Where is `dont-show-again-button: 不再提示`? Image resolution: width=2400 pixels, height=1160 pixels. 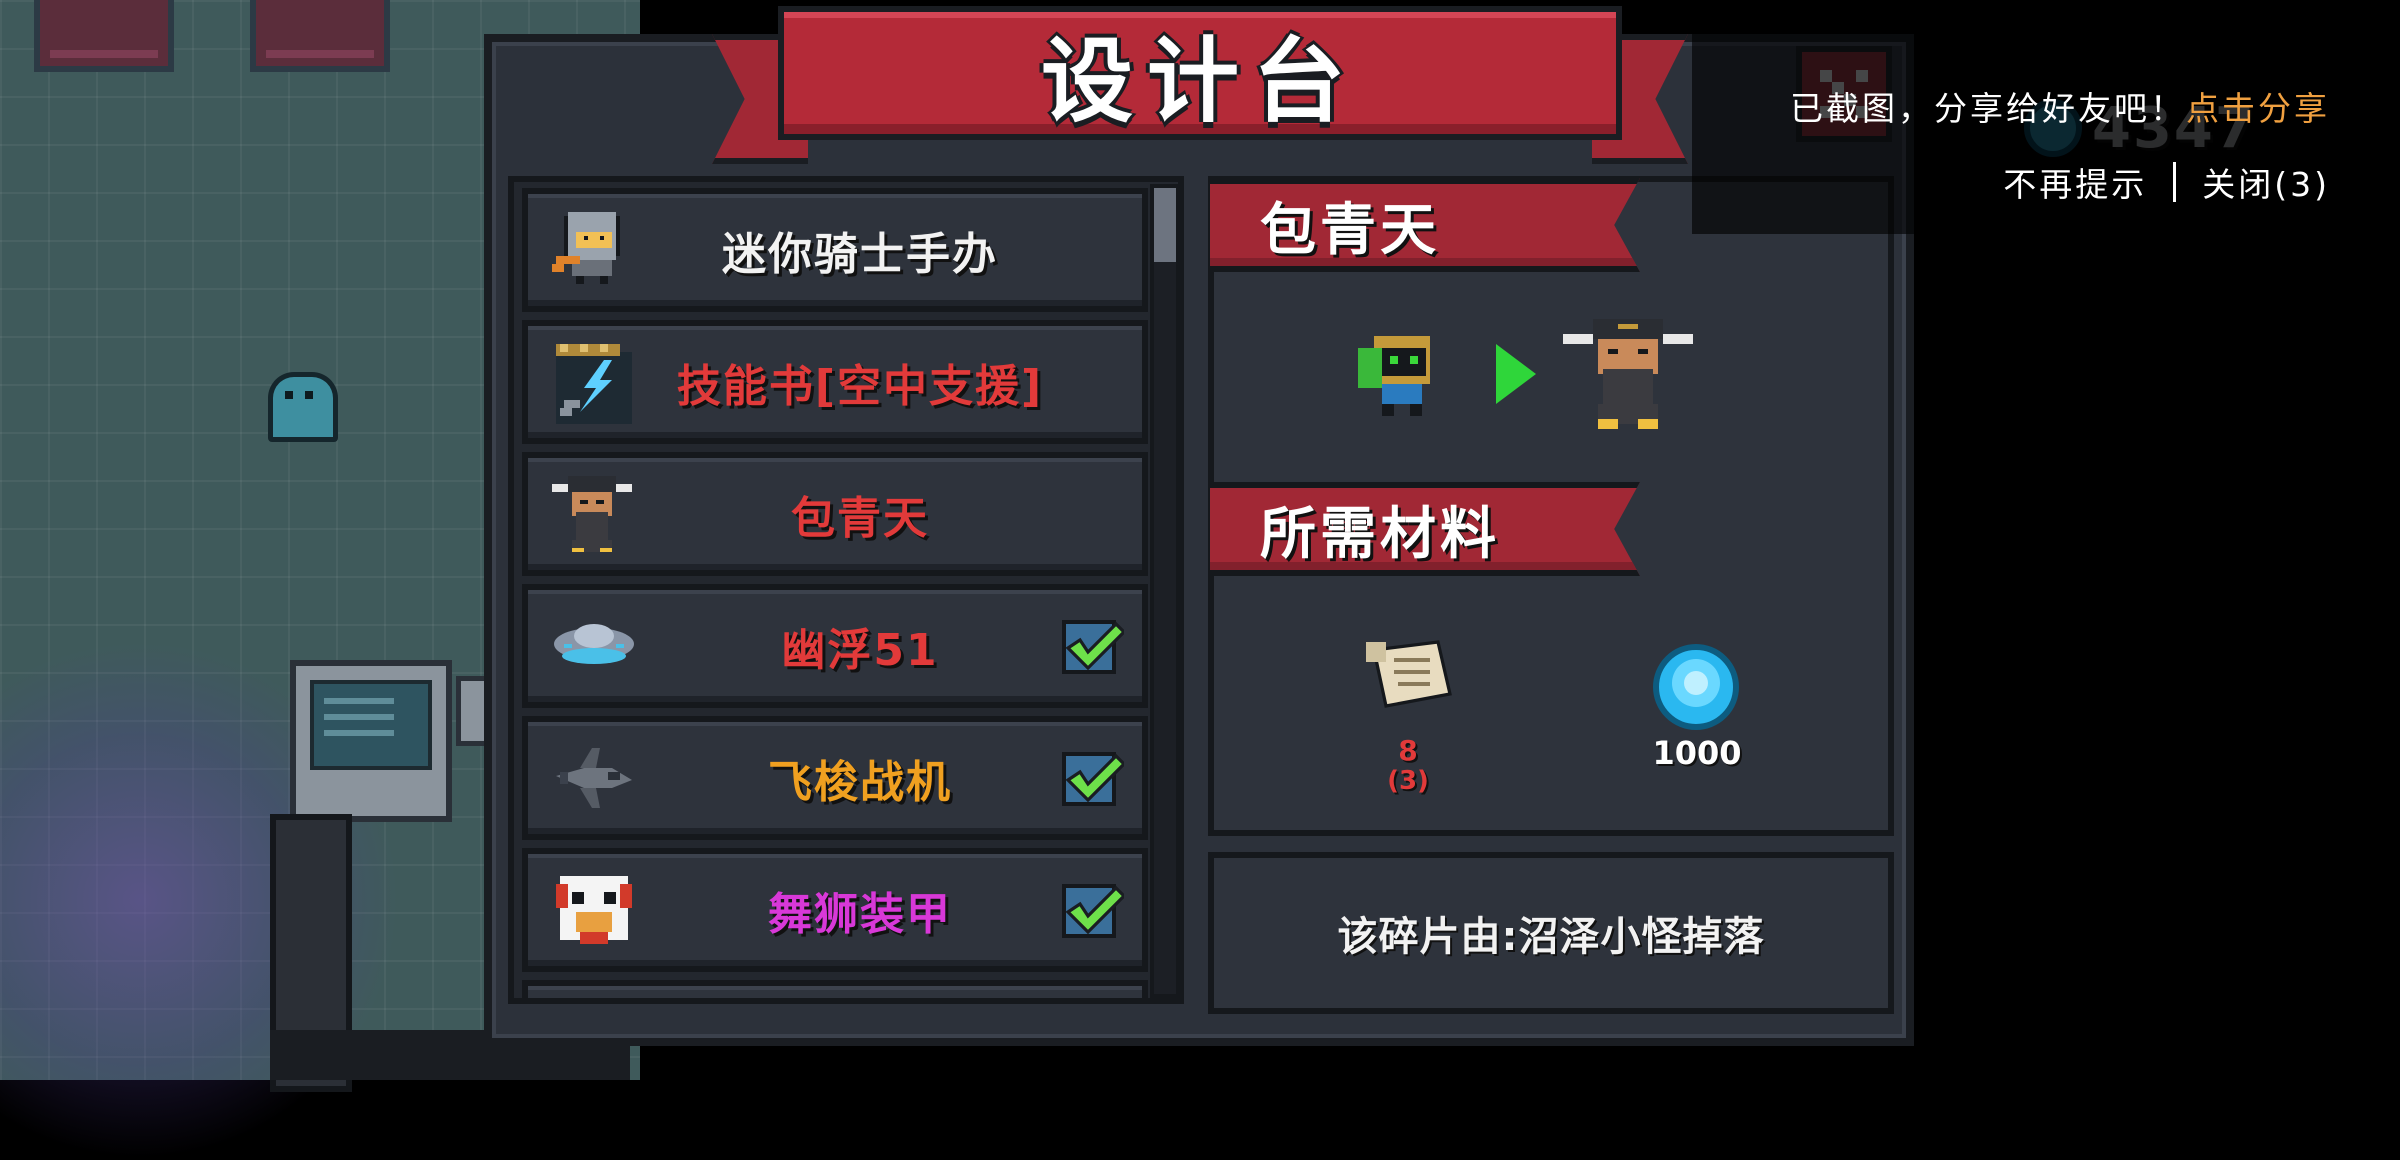 dont-show-again-button: 不再提示 is located at coordinates (2075, 182).